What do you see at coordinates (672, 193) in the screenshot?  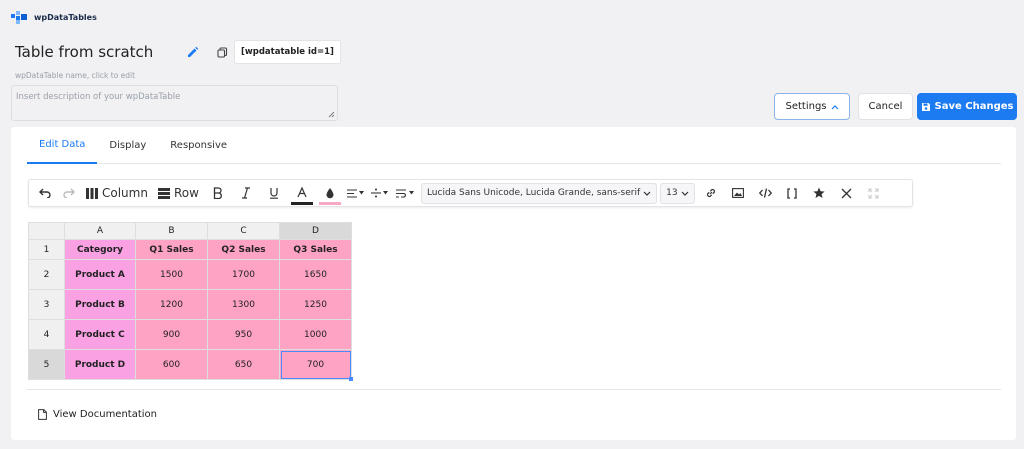 I see `font-size-value: 13` at bounding box center [672, 193].